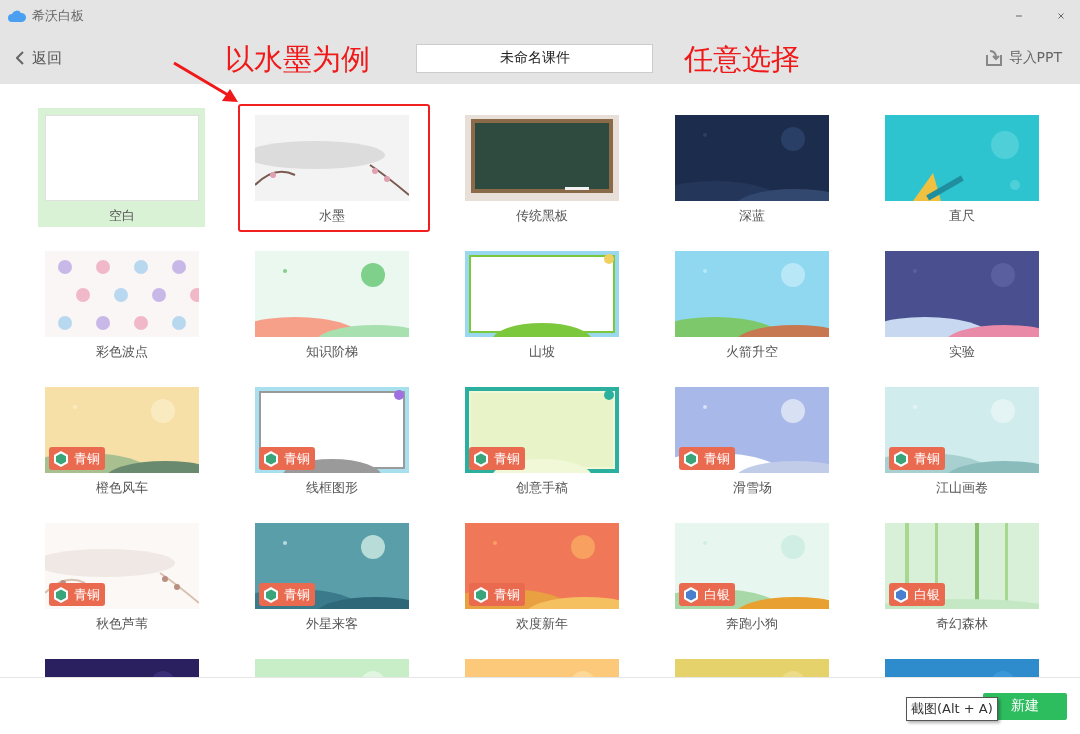  What do you see at coordinates (121, 439) in the screenshot?
I see `template-card: 青铜 橙色风车` at bounding box center [121, 439].